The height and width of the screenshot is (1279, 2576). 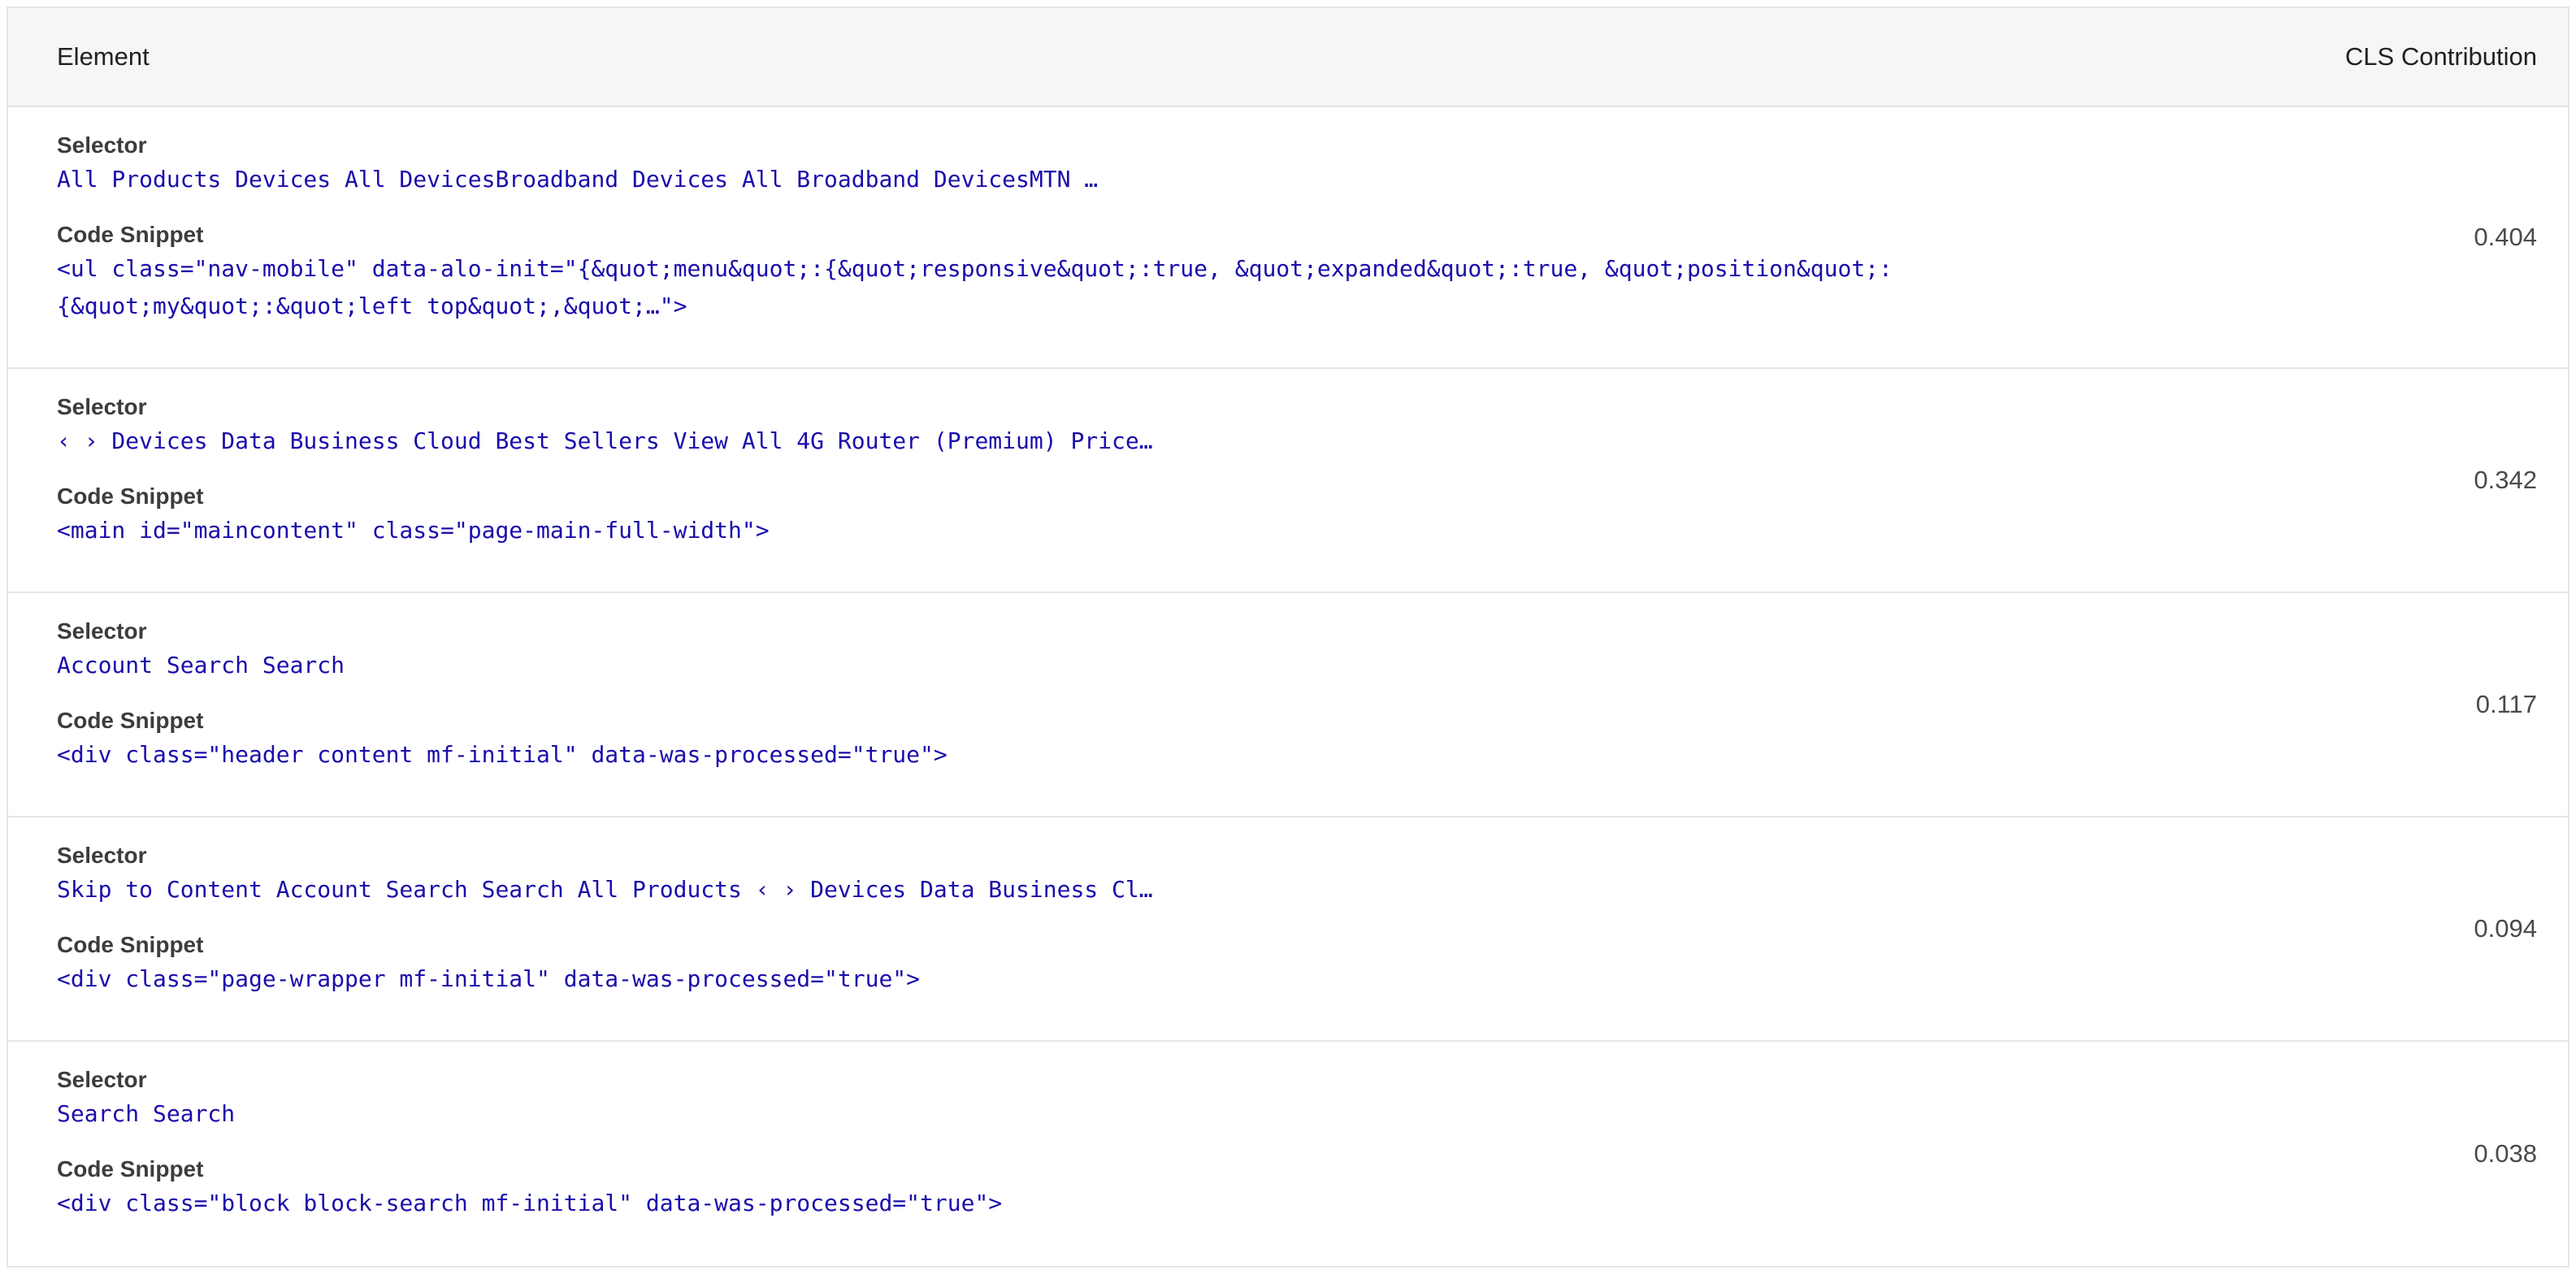 What do you see at coordinates (146, 1113) in the screenshot?
I see `selector-value: Search Search` at bounding box center [146, 1113].